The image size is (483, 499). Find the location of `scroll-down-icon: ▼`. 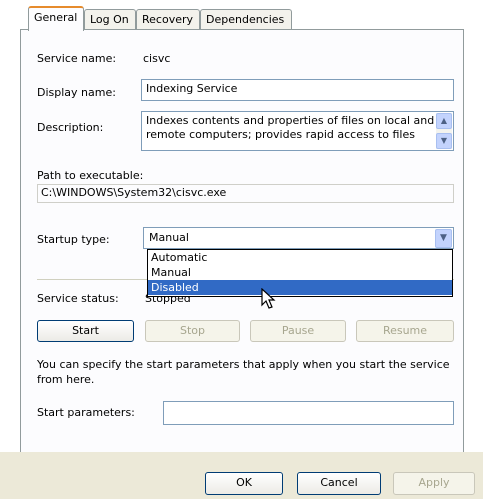

scroll-down-icon: ▼ is located at coordinates (444, 141).